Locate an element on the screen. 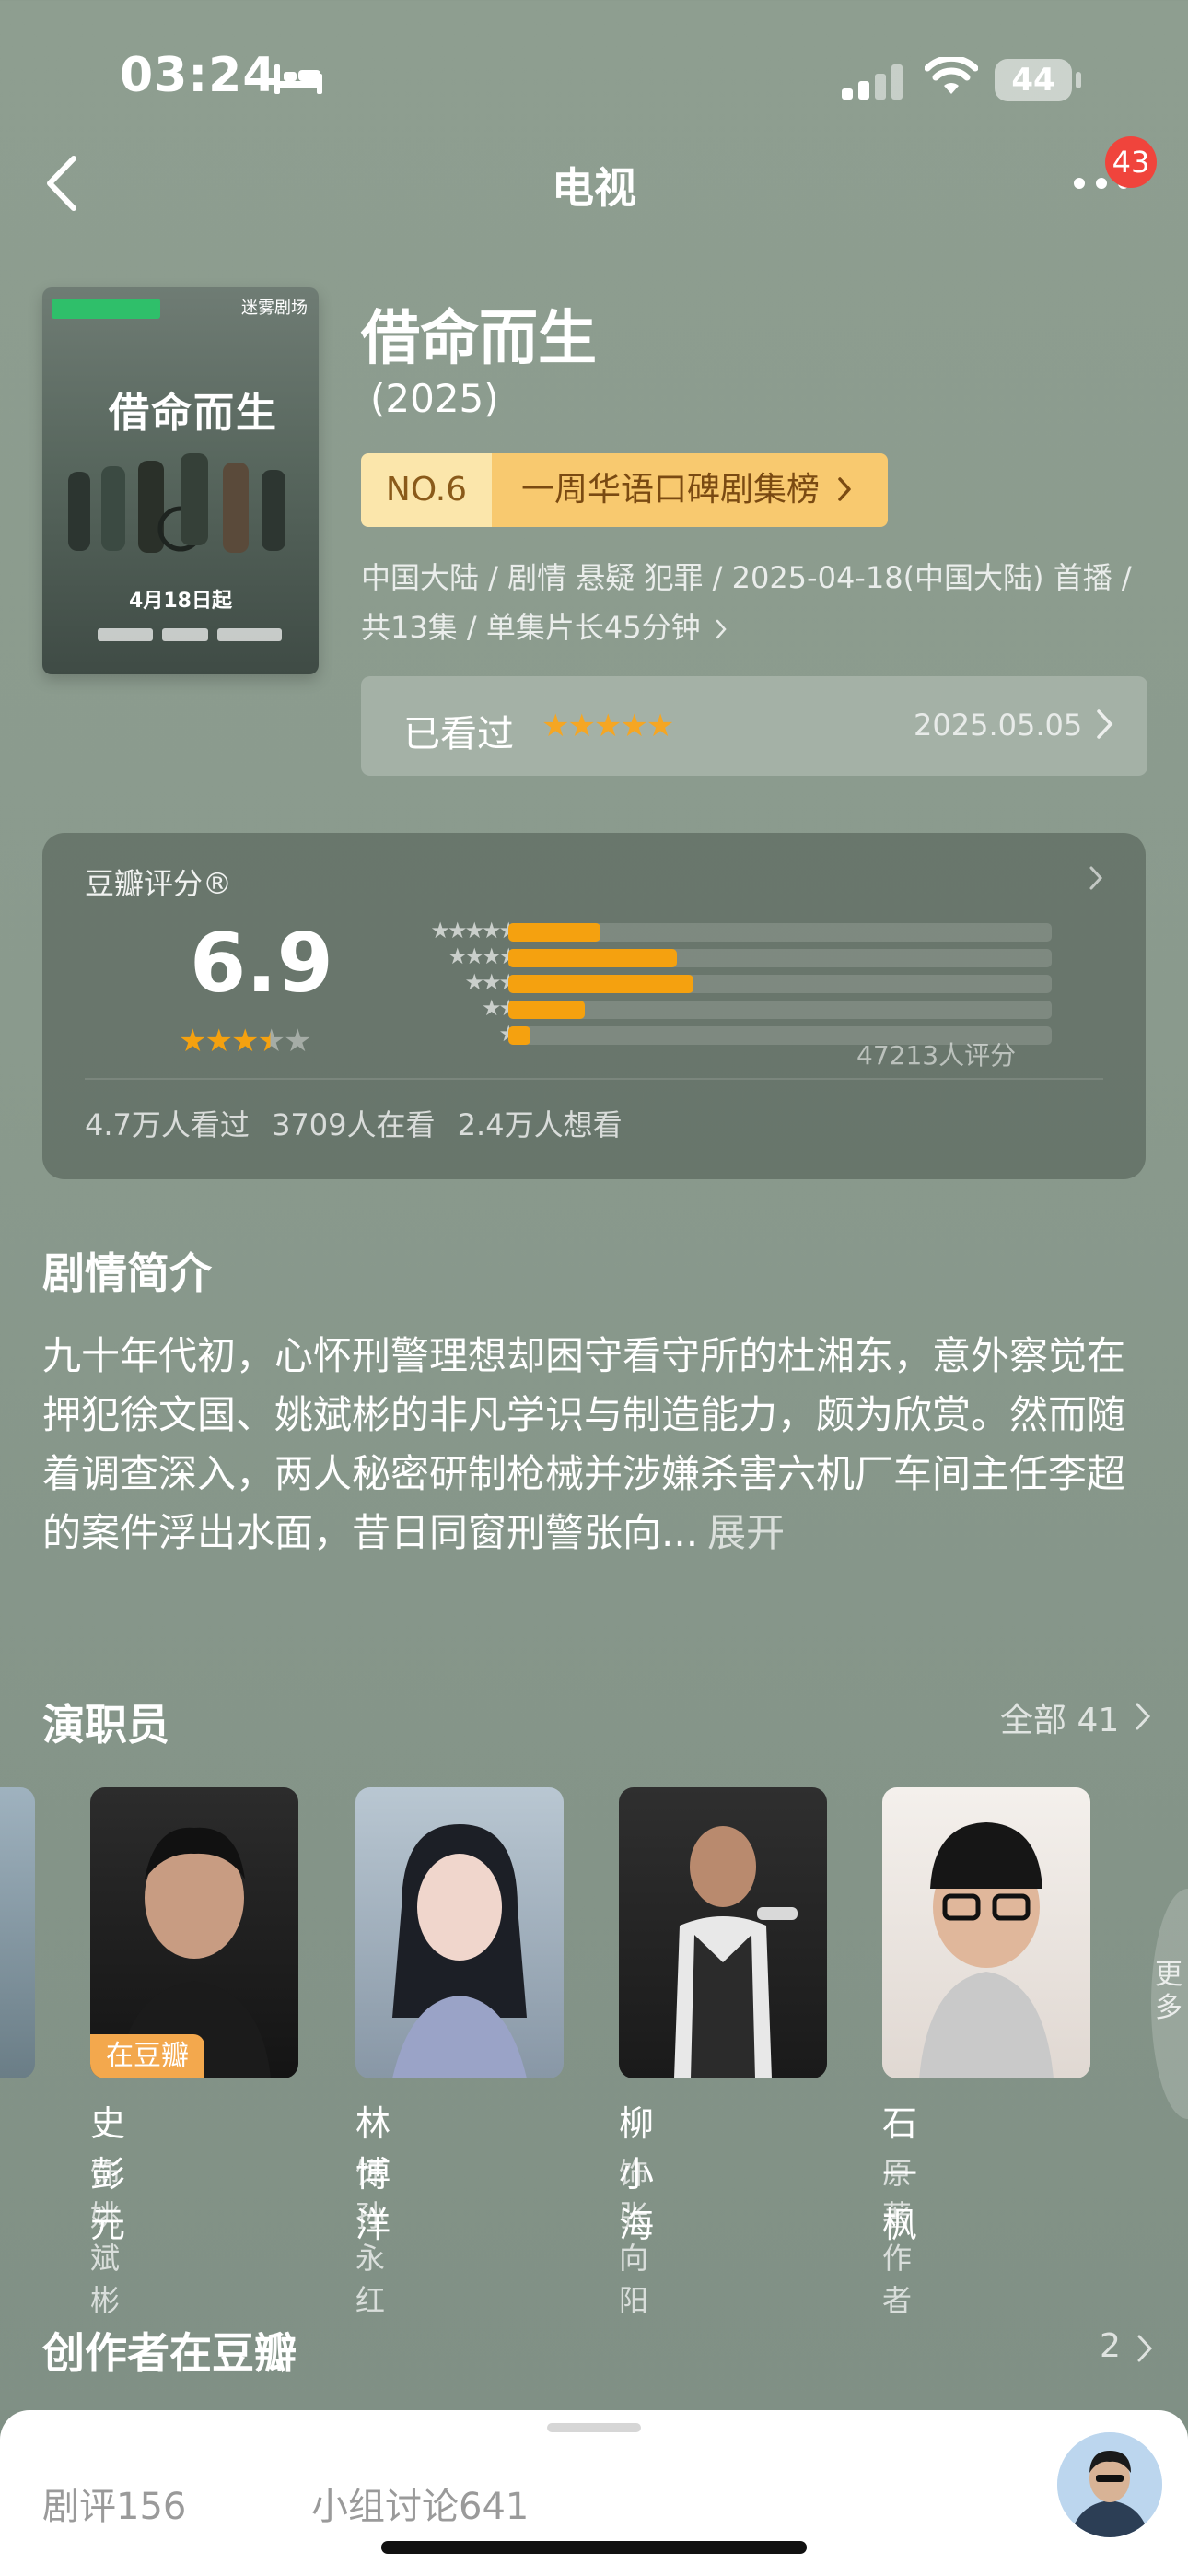  bottom-sheet: 剧评156 小组讨论641 is located at coordinates (594, 2493).